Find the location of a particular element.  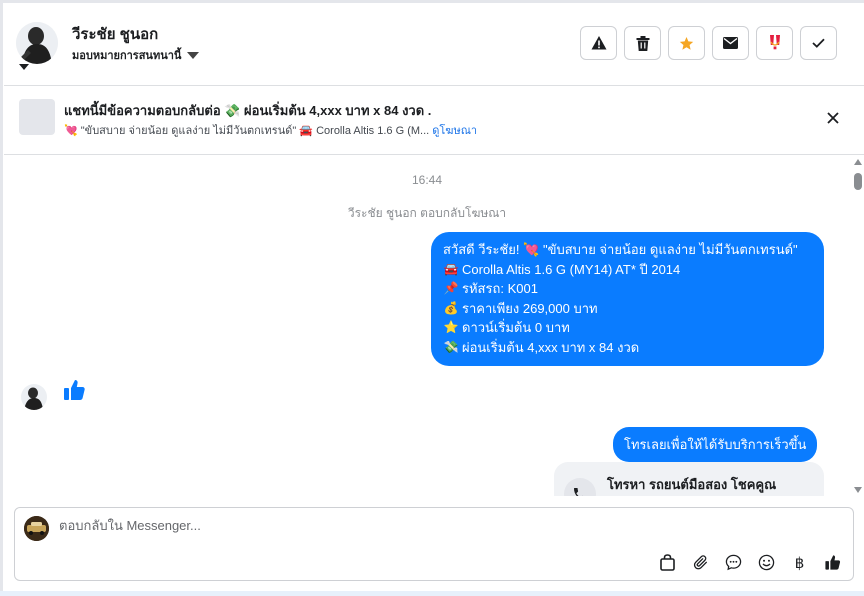

saved-replies-button is located at coordinates (733, 562).